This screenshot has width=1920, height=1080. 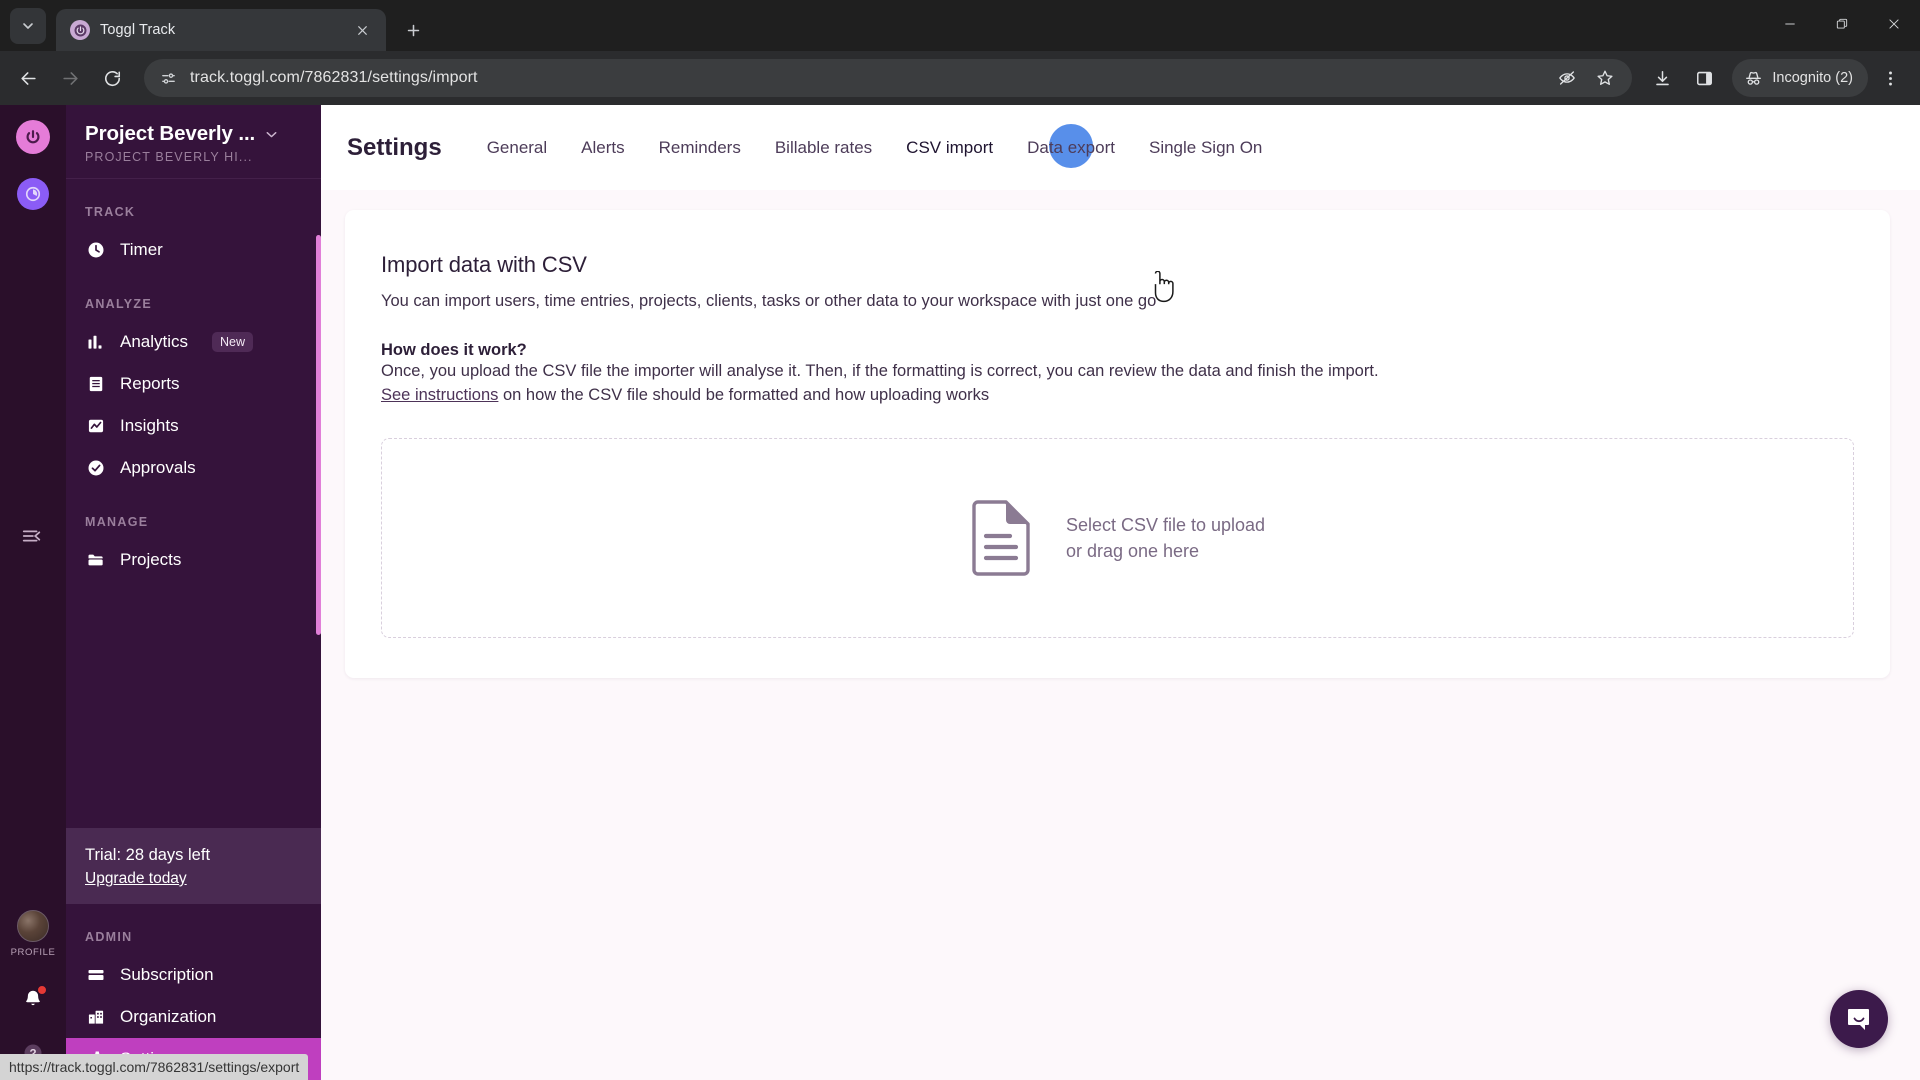 What do you see at coordinates (158, 467) in the screenshot?
I see `sidebar-item-label: Approvals` at bounding box center [158, 467].